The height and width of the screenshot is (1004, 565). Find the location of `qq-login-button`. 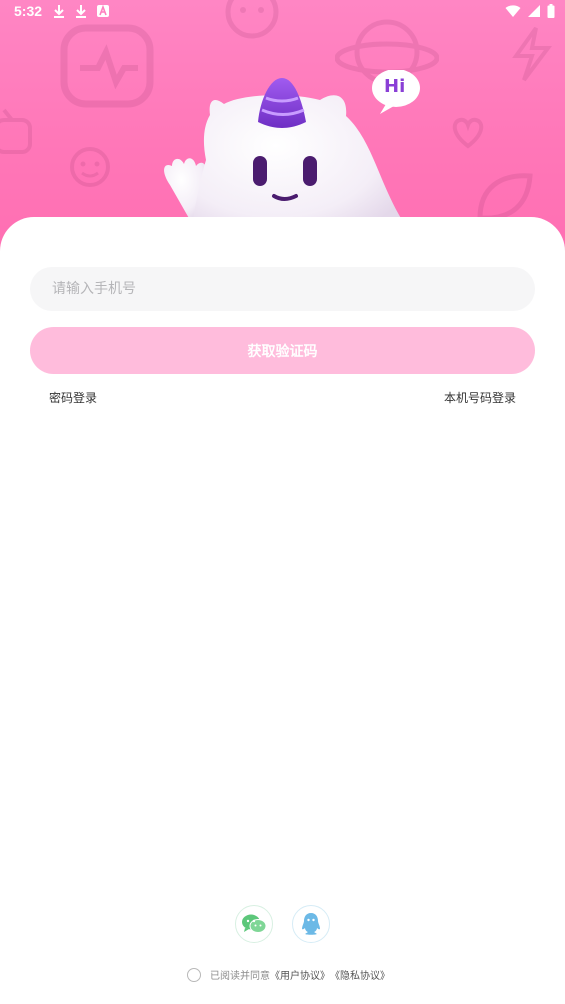

qq-login-button is located at coordinates (311, 924).